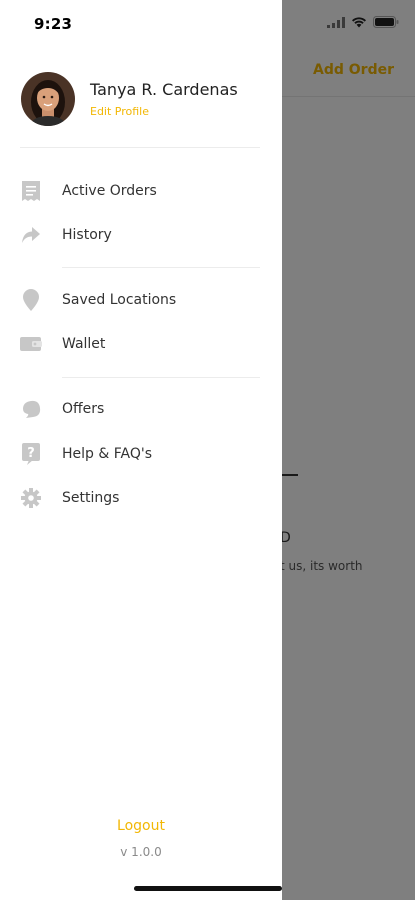 Image resolution: width=415 pixels, height=900 pixels. What do you see at coordinates (336, 22) in the screenshot?
I see `cellular-signal-icon` at bounding box center [336, 22].